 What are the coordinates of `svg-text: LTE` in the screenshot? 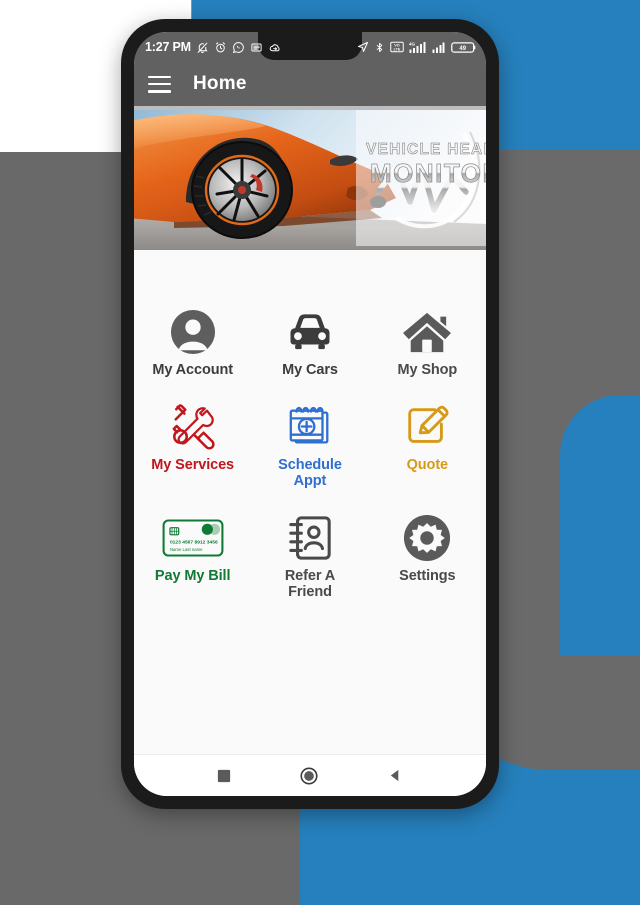 It's located at (397, 50).